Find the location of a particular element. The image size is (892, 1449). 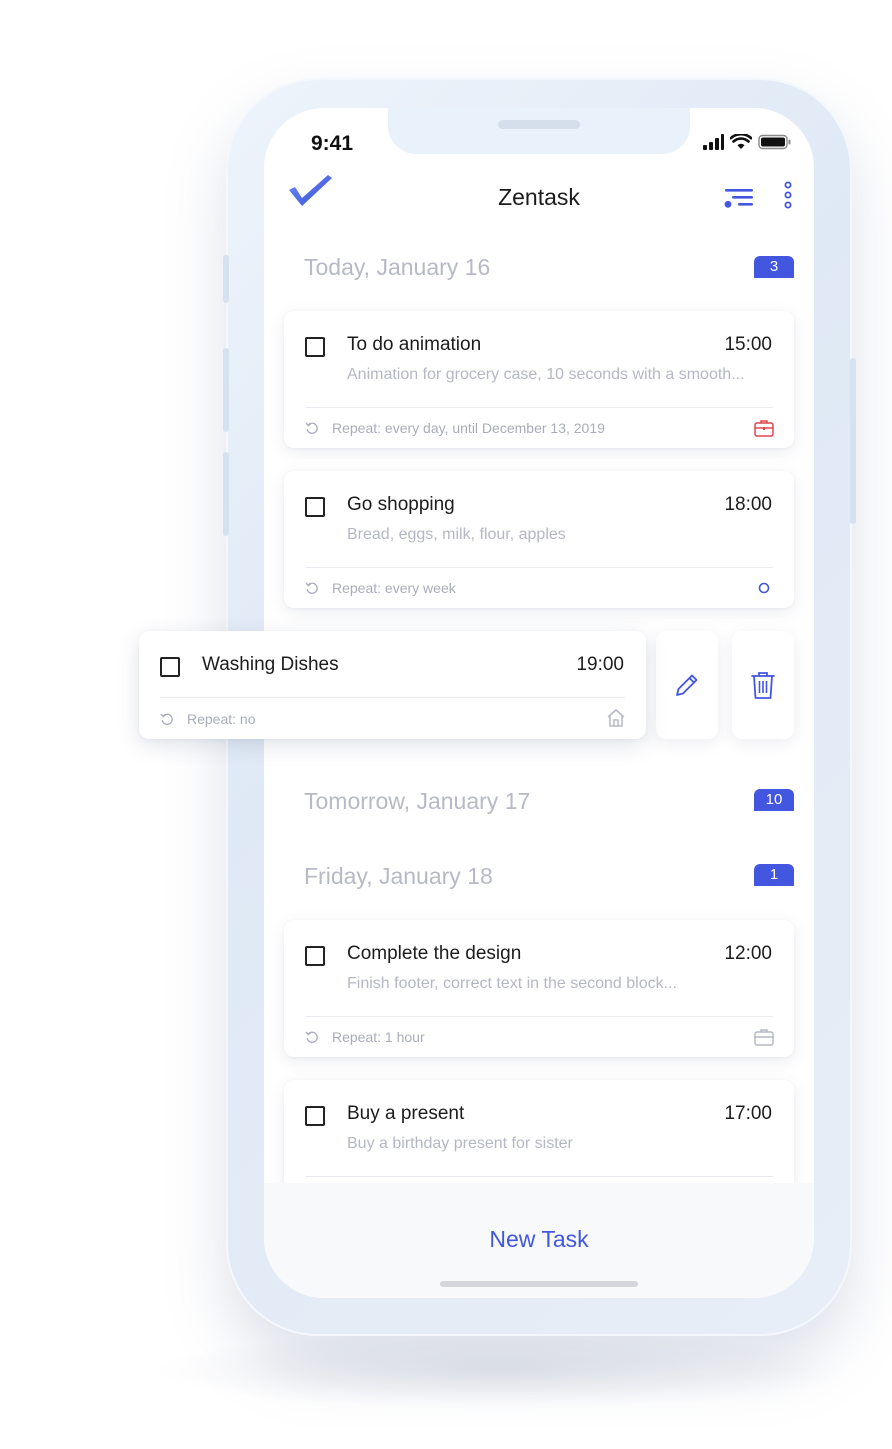

filter-sort-icon is located at coordinates (739, 199).